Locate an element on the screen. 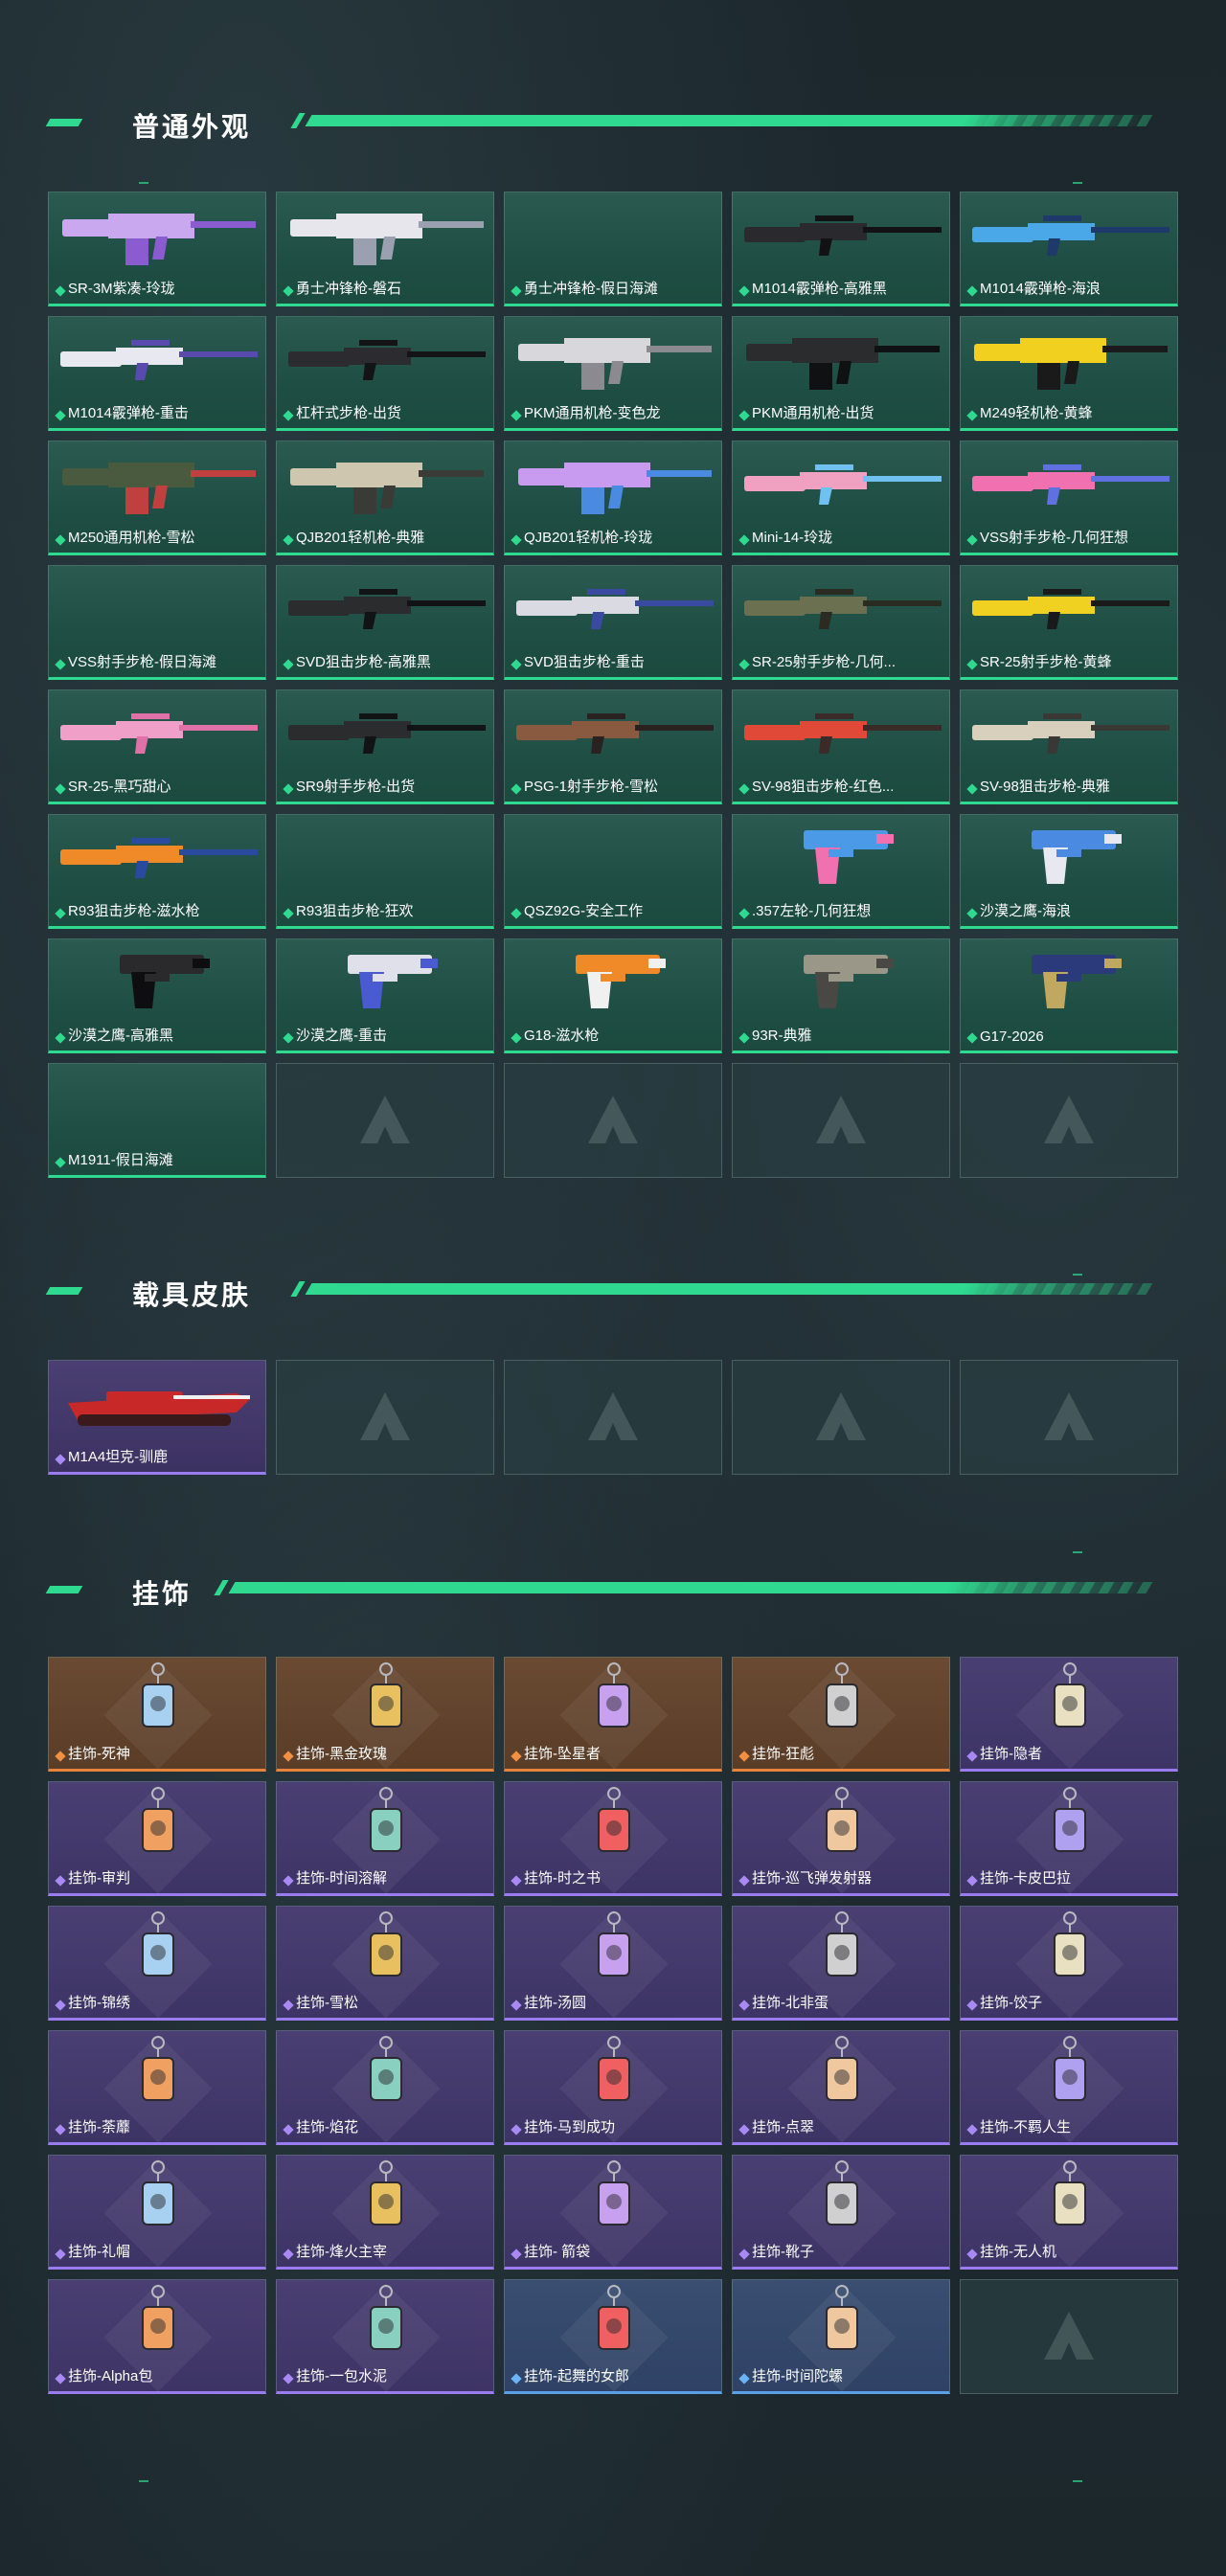 Image resolution: width=1226 pixels, height=2576 pixels. item-card: M1014霰弹枪-海浪 is located at coordinates (1069, 249).